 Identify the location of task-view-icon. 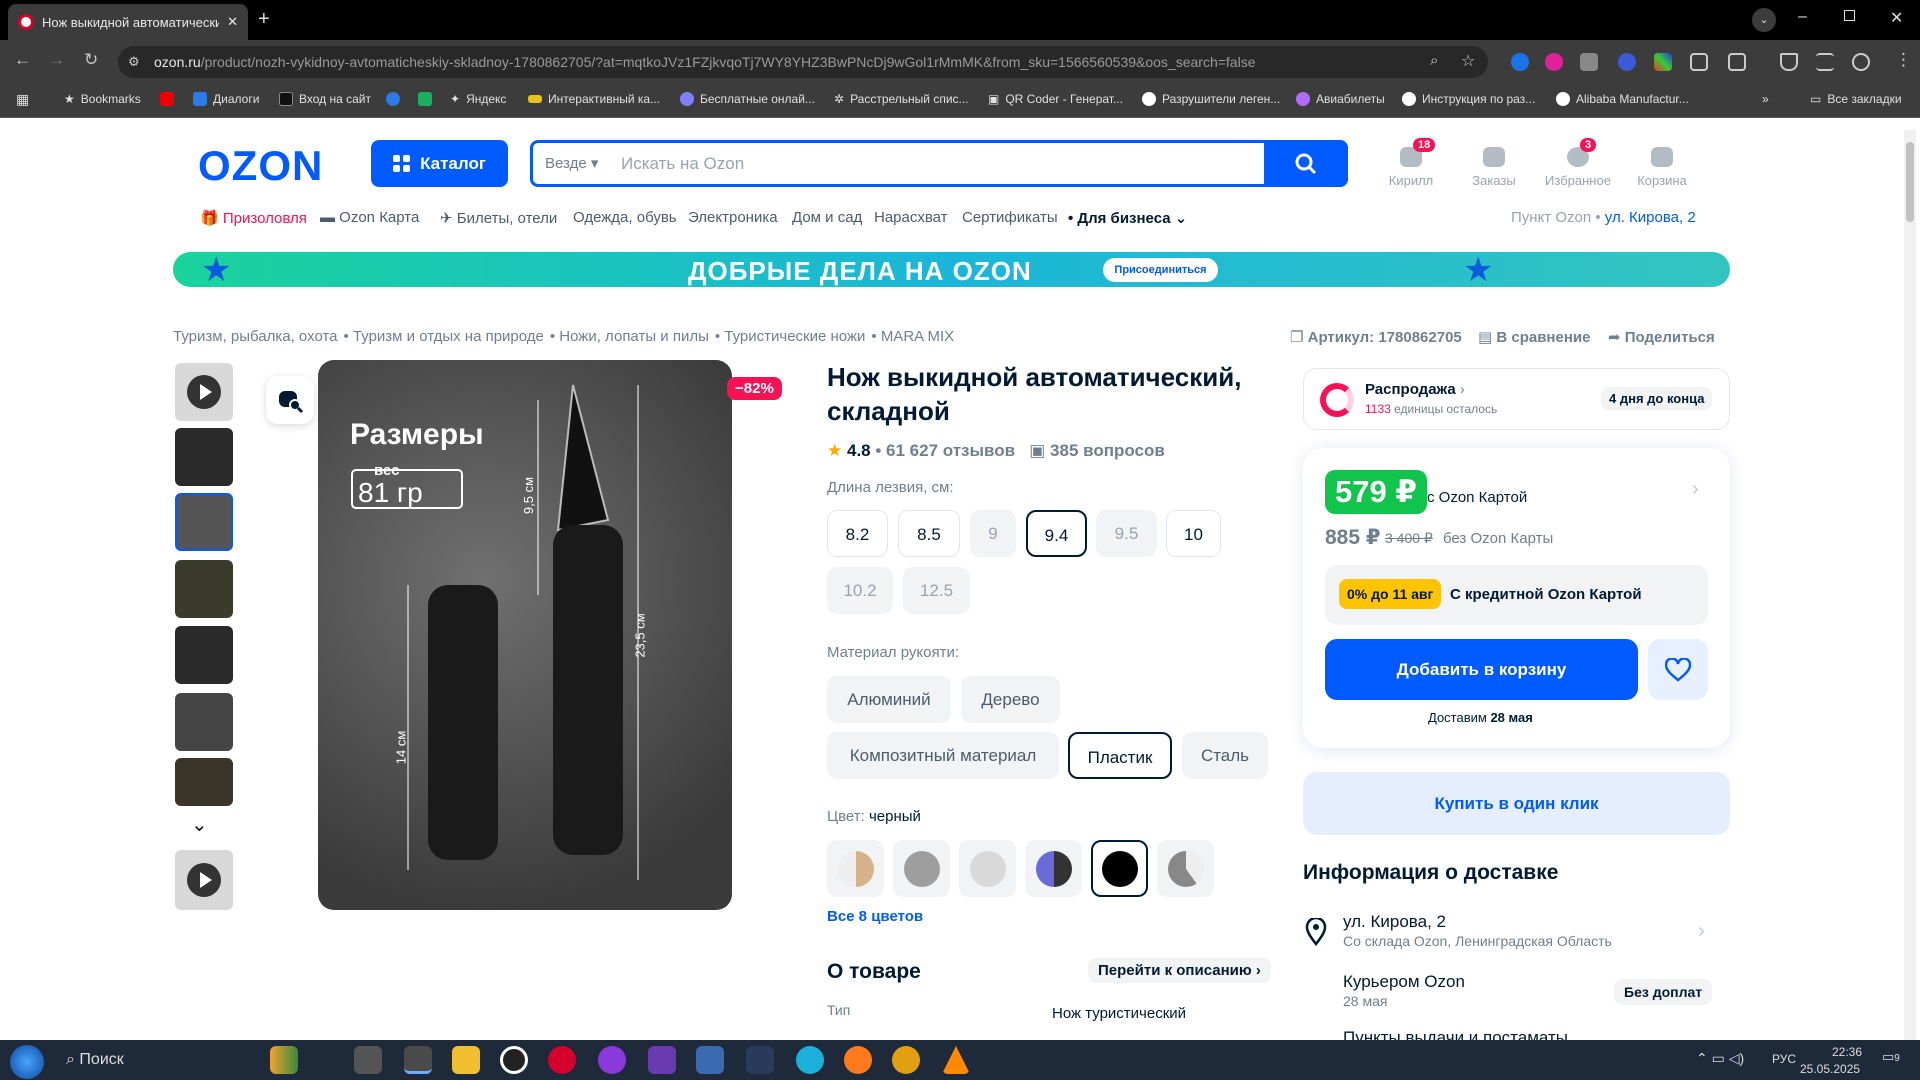
(368, 1060).